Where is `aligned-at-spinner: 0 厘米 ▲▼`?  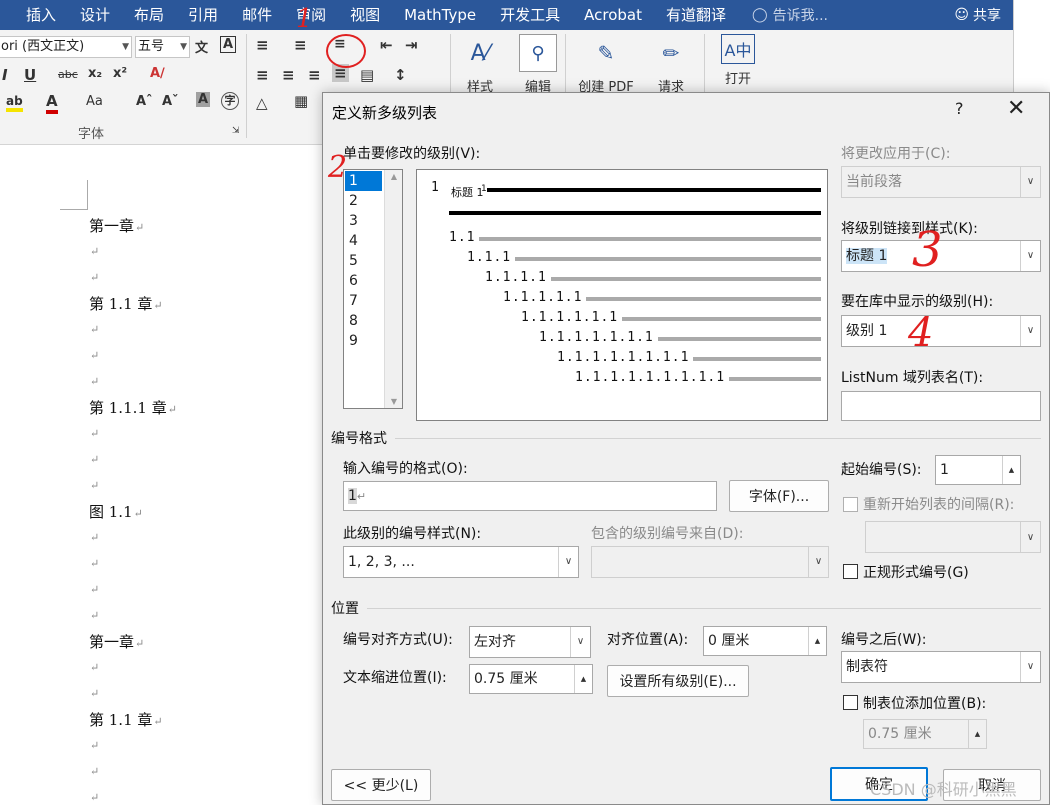 aligned-at-spinner: 0 厘米 ▲▼ is located at coordinates (765, 641).